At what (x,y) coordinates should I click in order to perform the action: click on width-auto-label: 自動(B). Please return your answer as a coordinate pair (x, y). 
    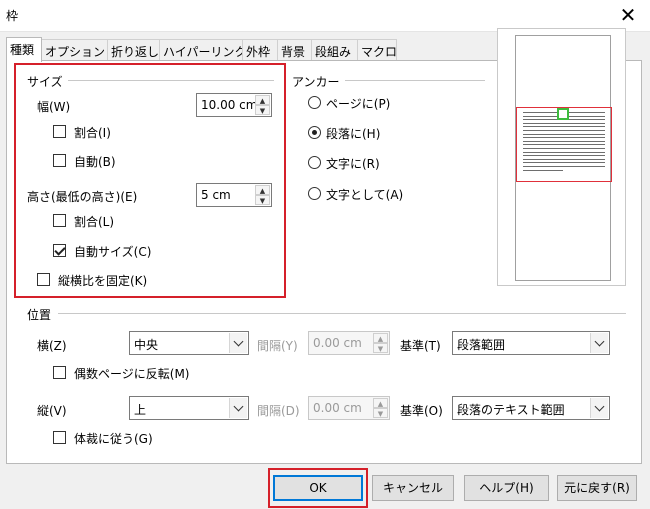
    Looking at the image, I should click on (95, 162).